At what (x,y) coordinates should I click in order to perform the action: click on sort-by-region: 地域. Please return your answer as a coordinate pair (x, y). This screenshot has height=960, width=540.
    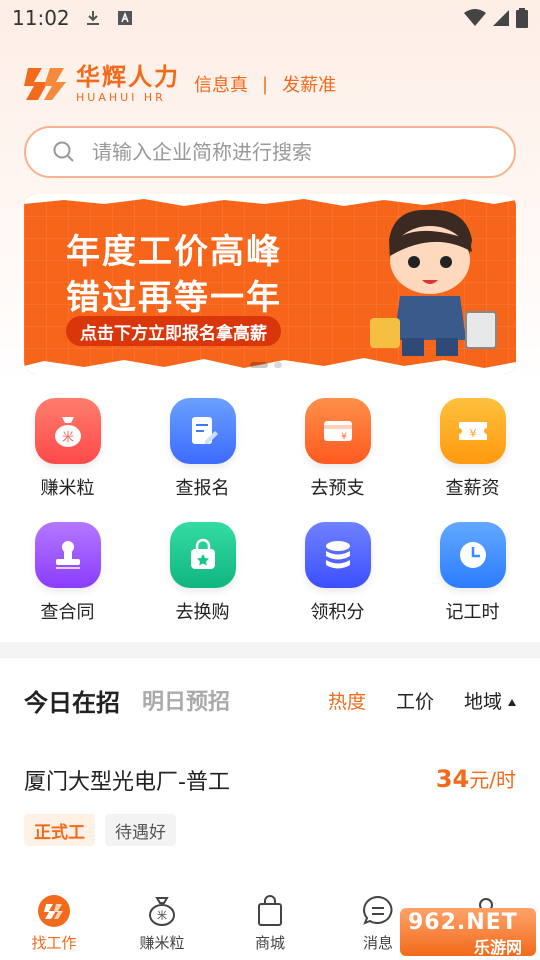
    Looking at the image, I should click on (490, 700).